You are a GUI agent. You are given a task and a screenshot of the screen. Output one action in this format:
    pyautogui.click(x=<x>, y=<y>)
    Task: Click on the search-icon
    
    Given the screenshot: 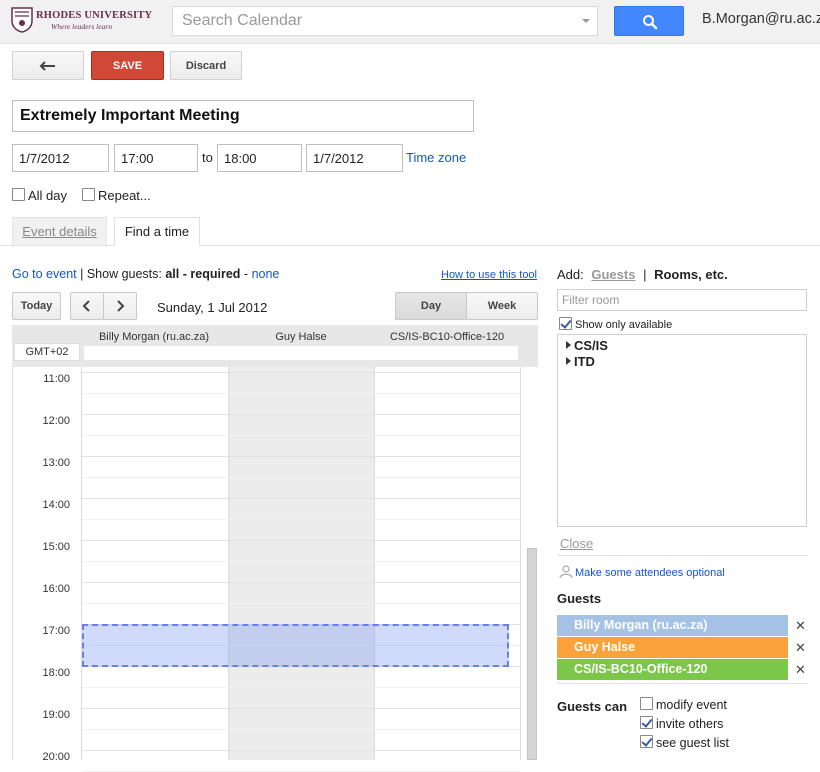 What is the action you would take?
    pyautogui.click(x=650, y=22)
    